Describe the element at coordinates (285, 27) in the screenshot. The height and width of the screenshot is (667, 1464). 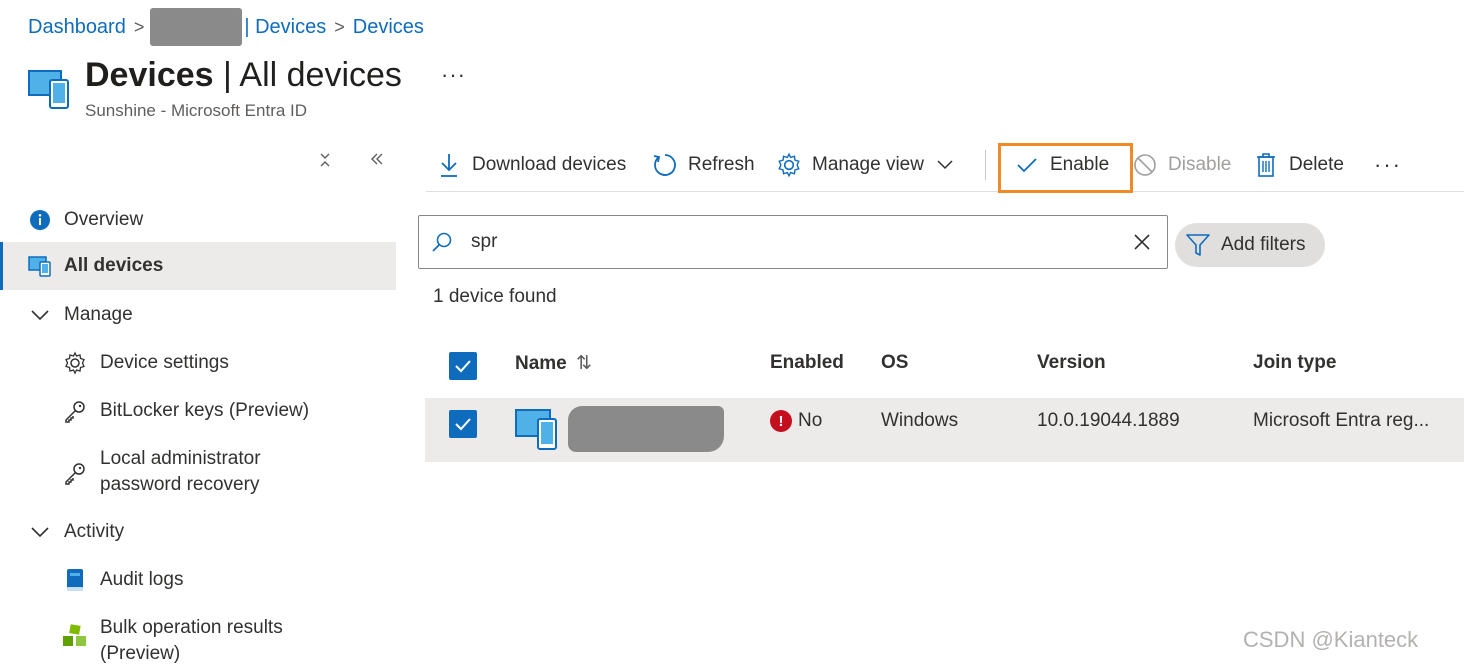
I see `breadcrumb-devices-parent: | Devices` at that location.